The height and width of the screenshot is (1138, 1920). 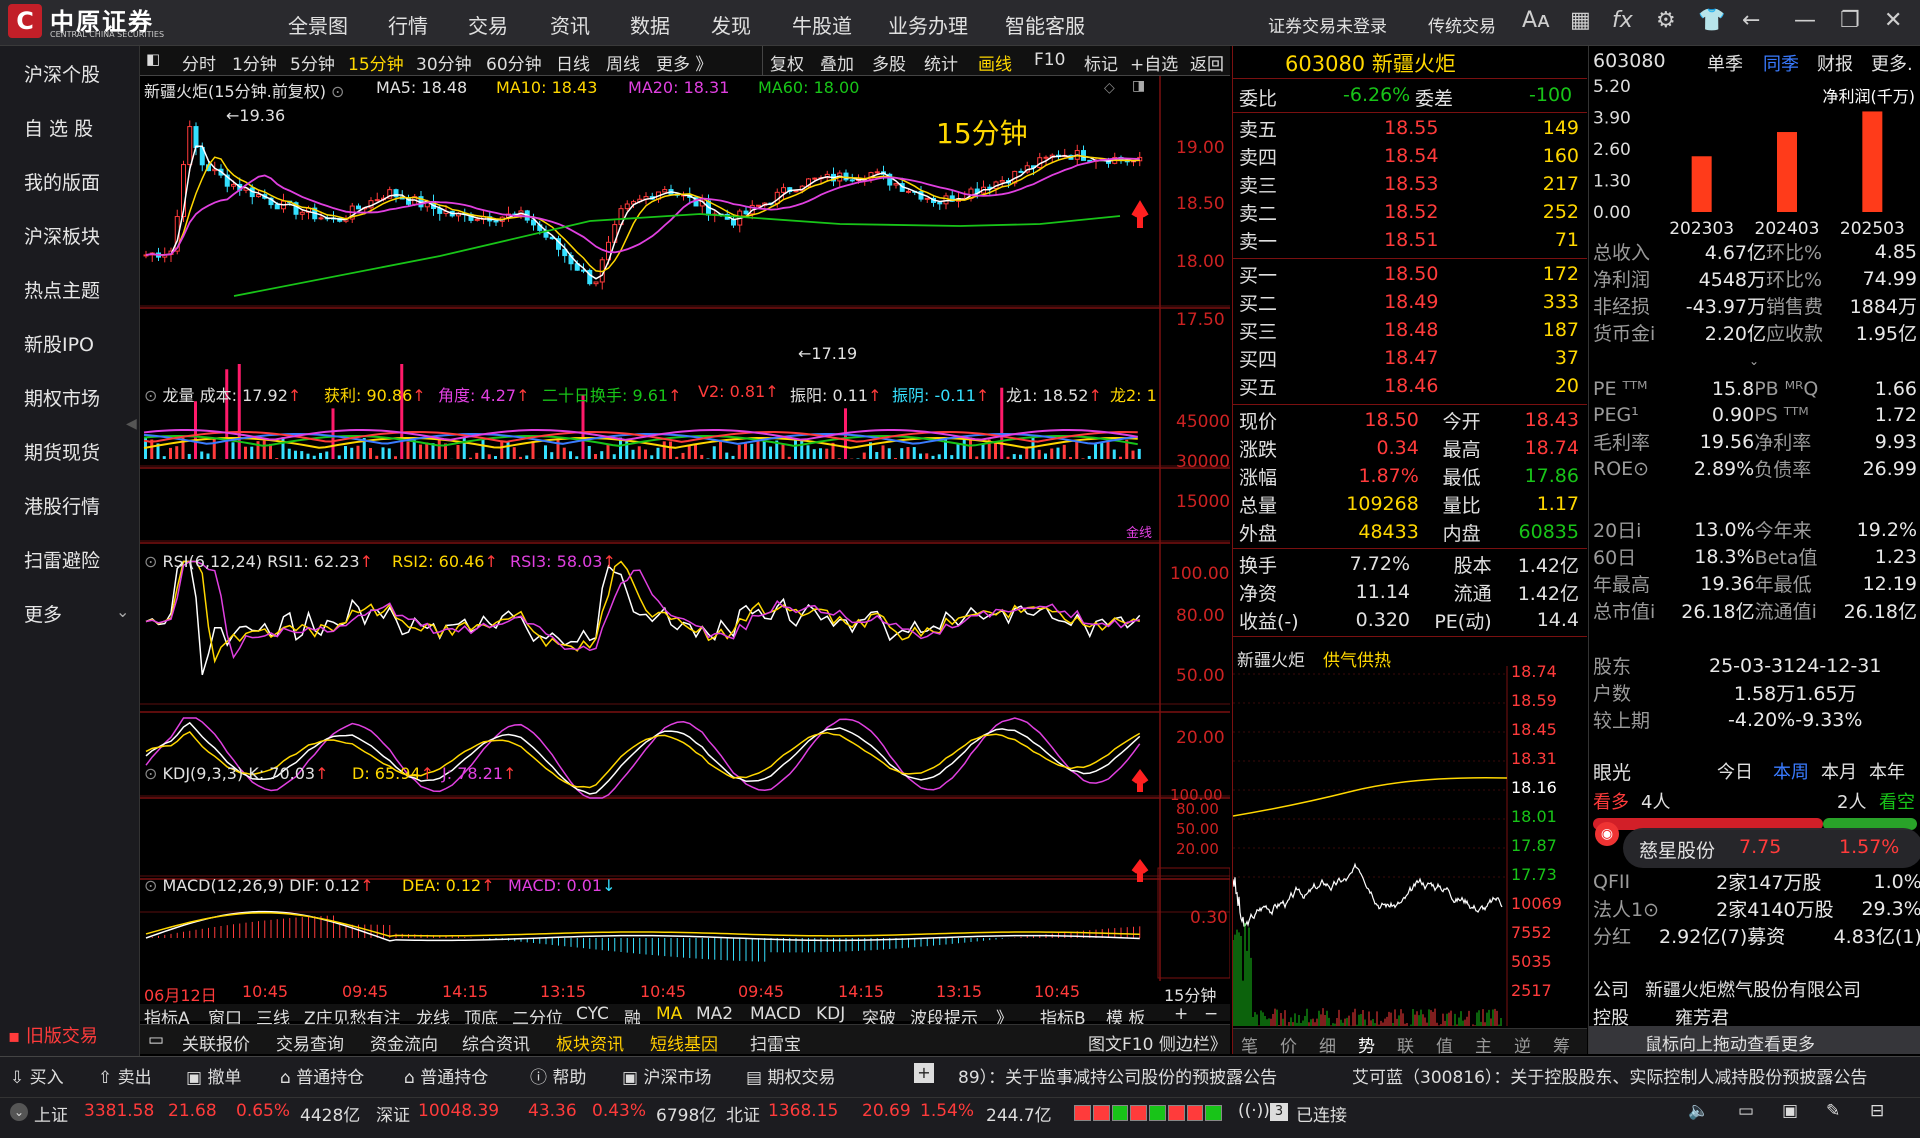 What do you see at coordinates (775, 1042) in the screenshot?
I see `info-tab: 扫雷宝` at bounding box center [775, 1042].